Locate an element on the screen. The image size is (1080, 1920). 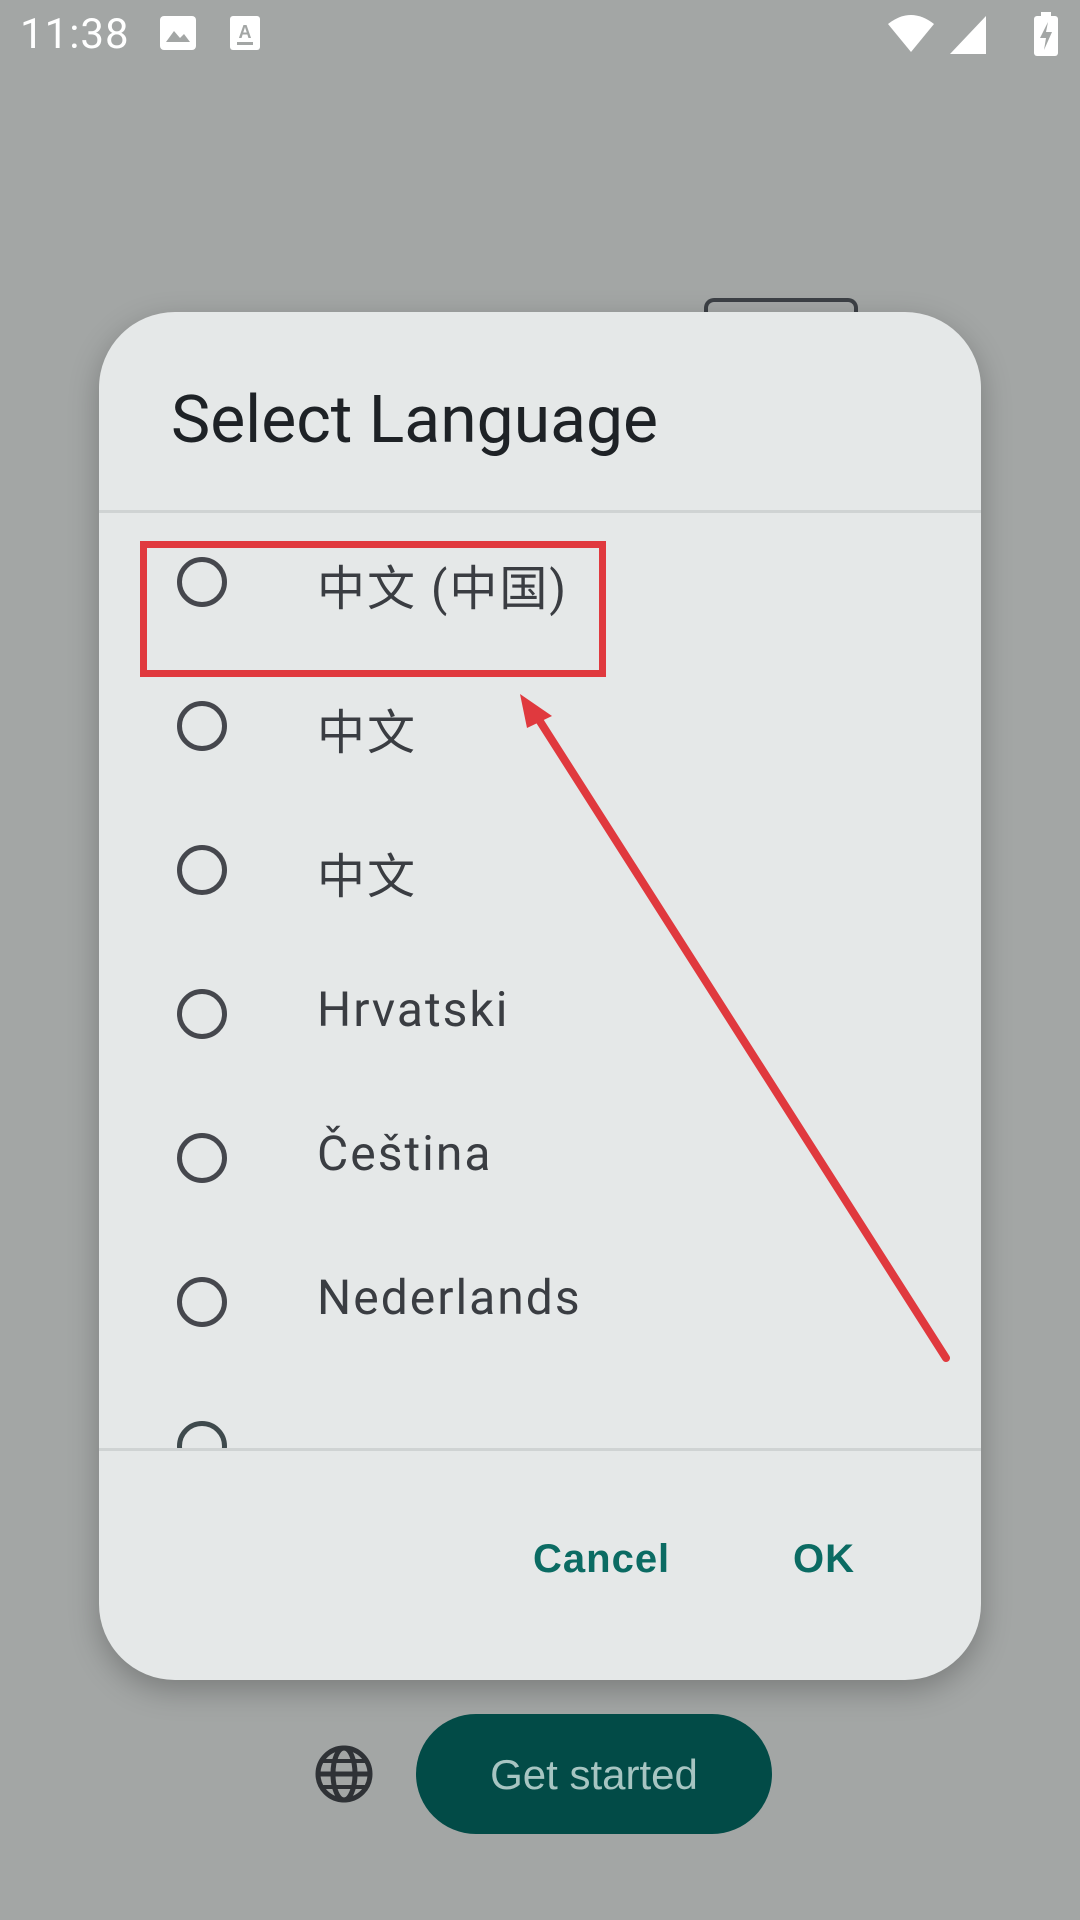
annotation-arrow is located at coordinates (735, 1028).